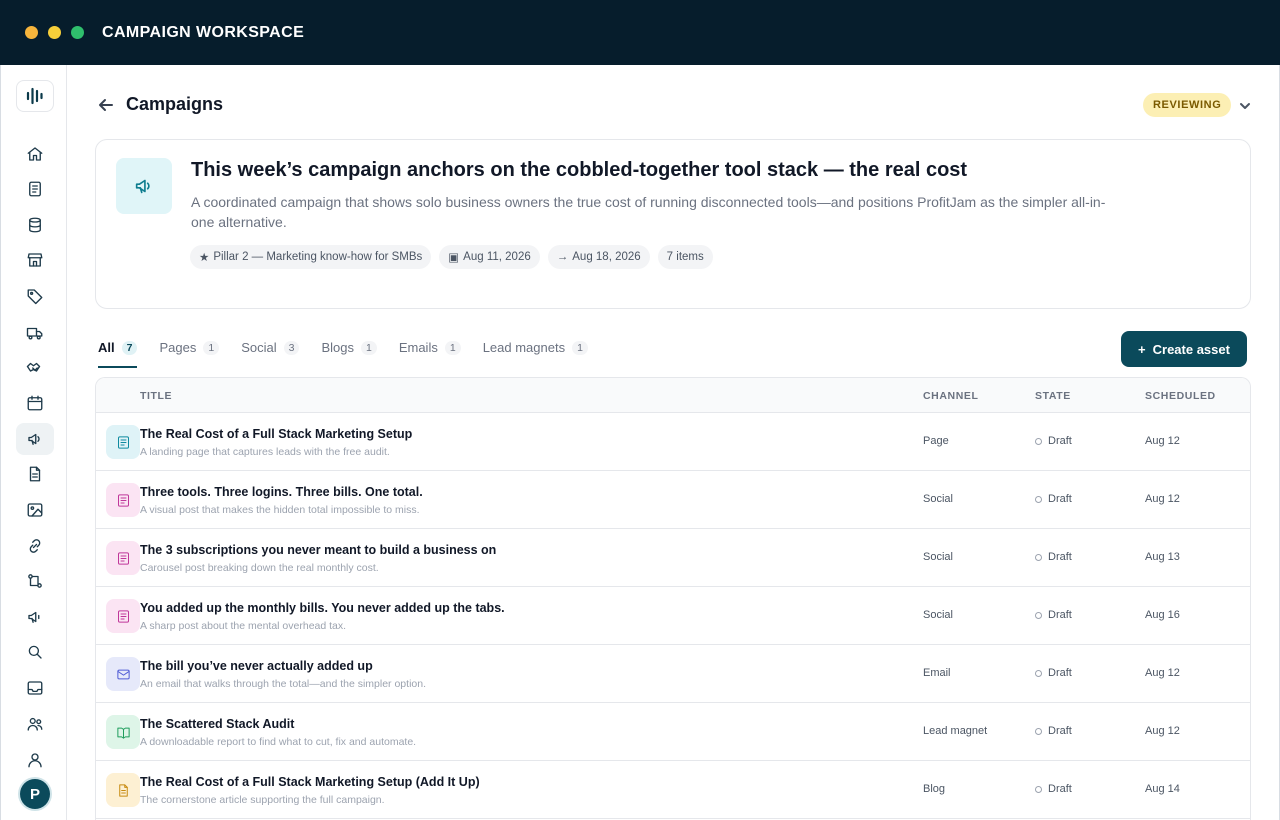 The width and height of the screenshot is (1280, 820). Describe the element at coordinates (318, 257) in the screenshot. I see `chip-label: Pillar 2 — Marketing know-how for SMBs` at that location.